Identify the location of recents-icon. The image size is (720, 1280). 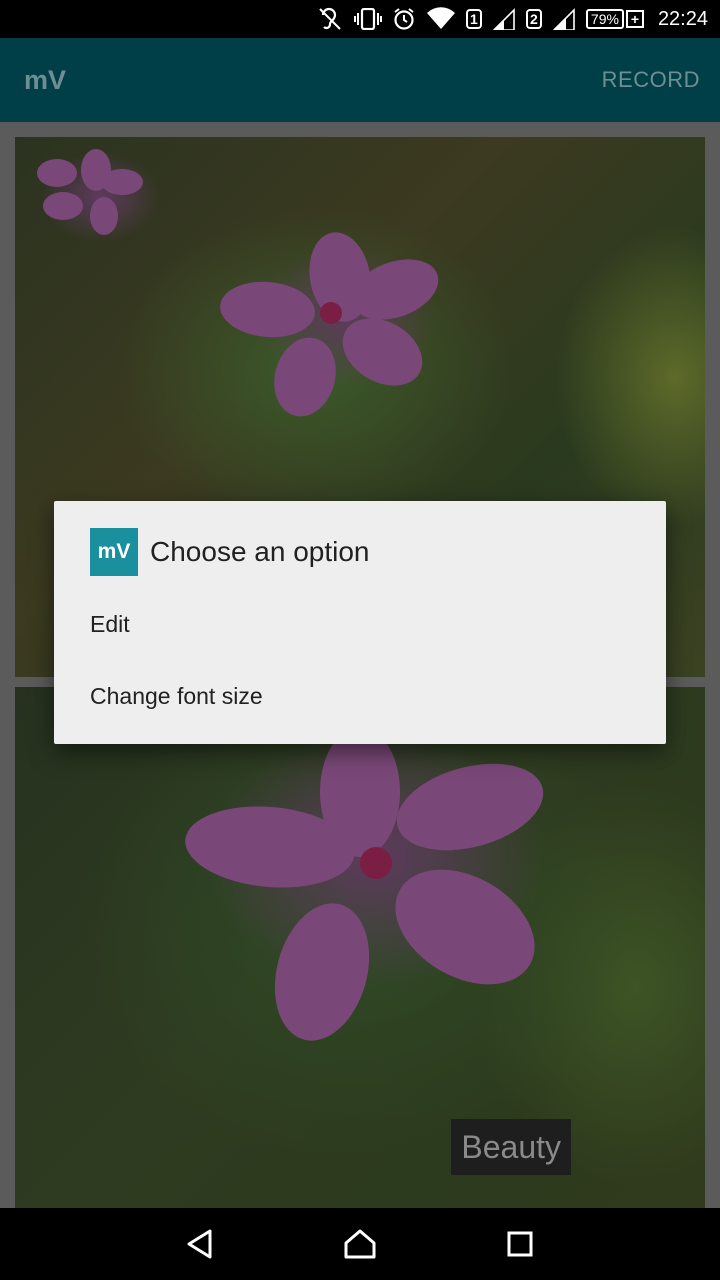
(520, 1244).